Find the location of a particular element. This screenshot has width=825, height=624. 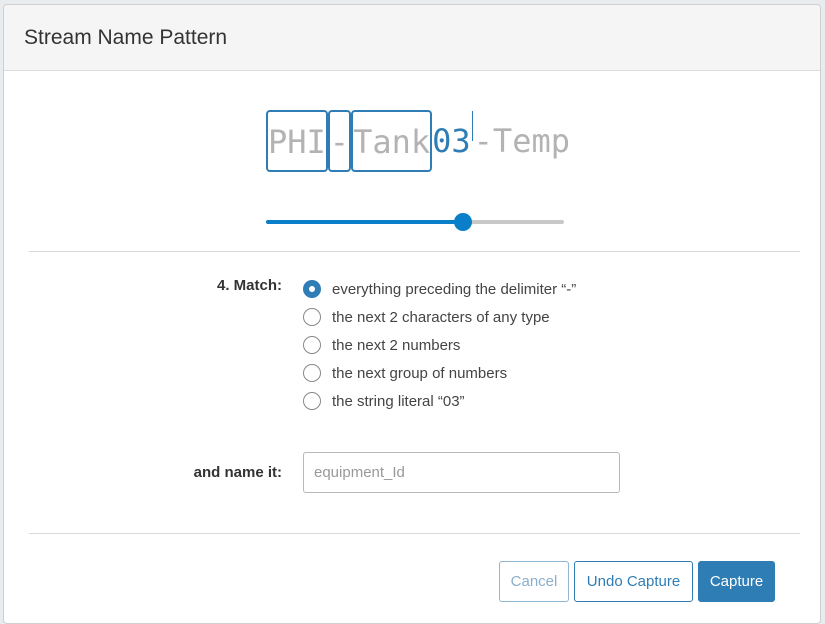

undo-capture-button: Undo Capture is located at coordinates (633, 581).